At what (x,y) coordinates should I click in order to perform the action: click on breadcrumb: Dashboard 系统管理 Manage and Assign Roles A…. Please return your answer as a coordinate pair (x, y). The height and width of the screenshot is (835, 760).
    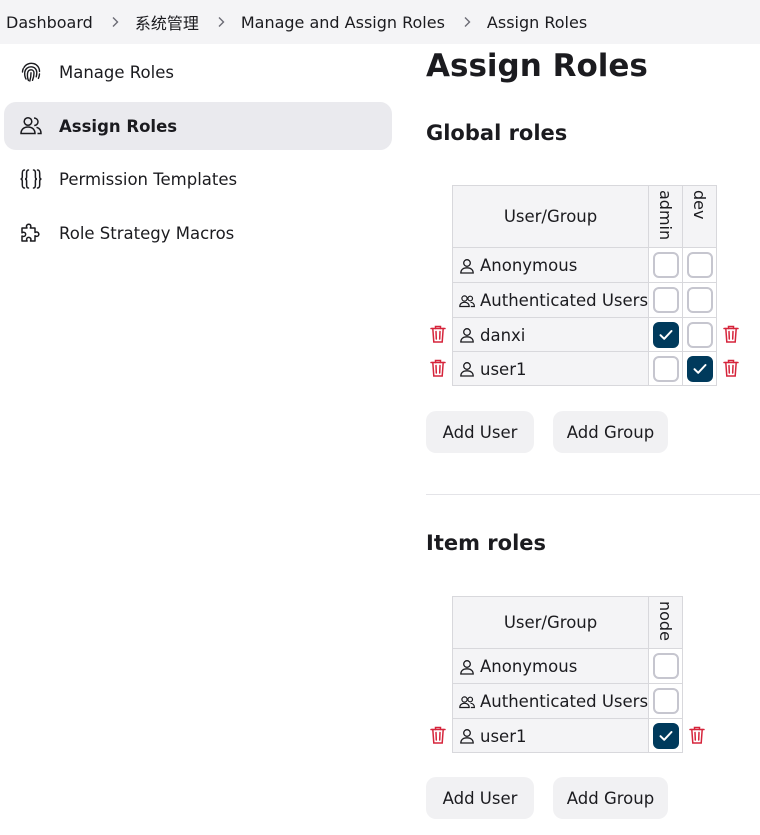
    Looking at the image, I should click on (380, 22).